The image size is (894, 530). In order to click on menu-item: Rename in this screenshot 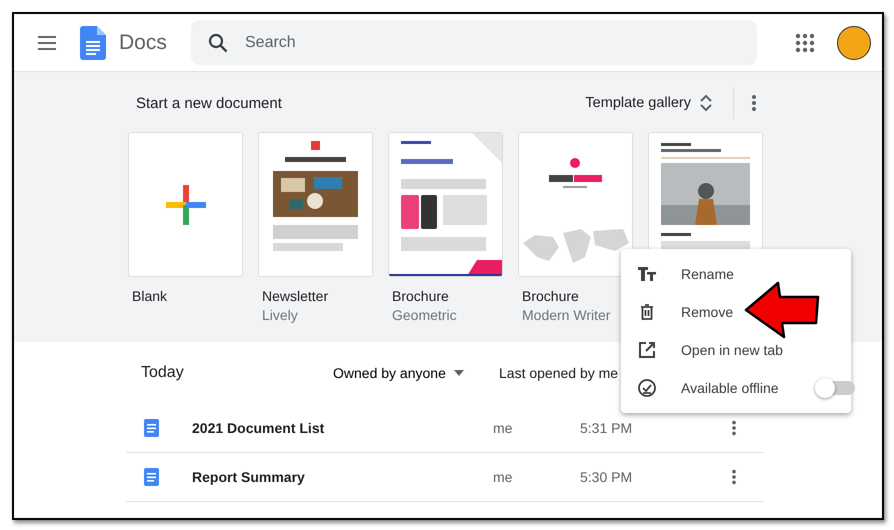, I will do `click(744, 274)`.